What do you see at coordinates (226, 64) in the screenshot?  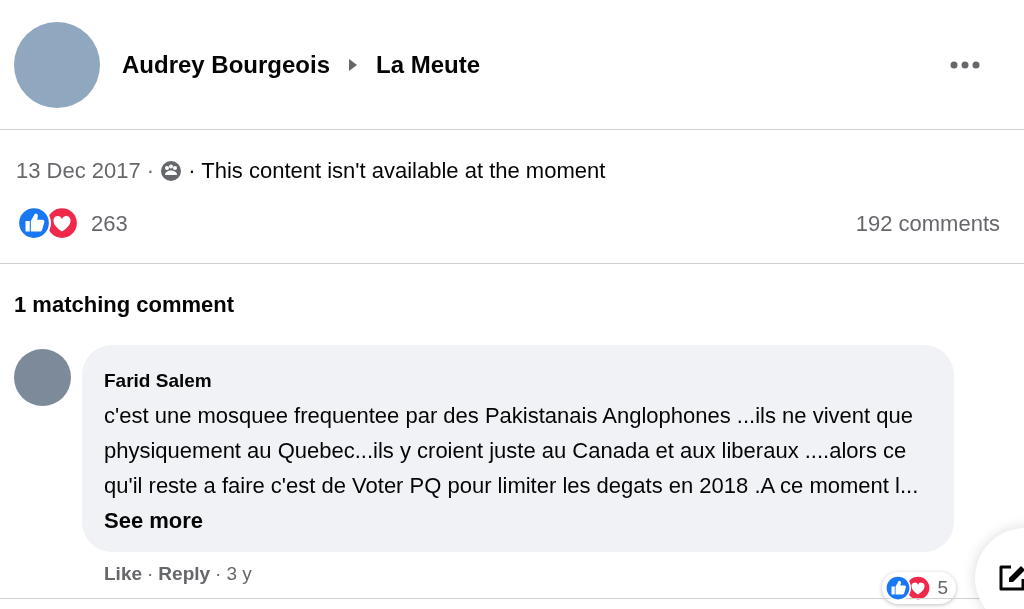 I see `author-name: Audrey Bourgeois` at bounding box center [226, 64].